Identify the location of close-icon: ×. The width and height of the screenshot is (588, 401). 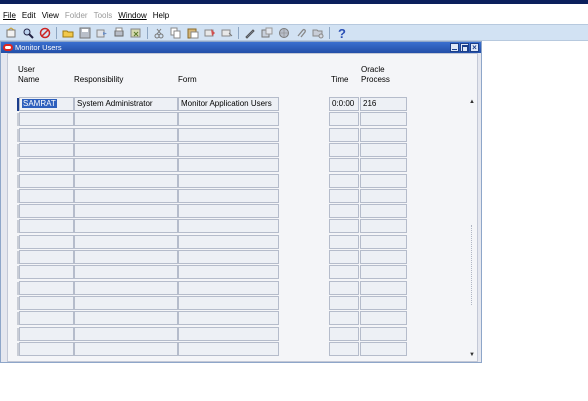
(474, 47).